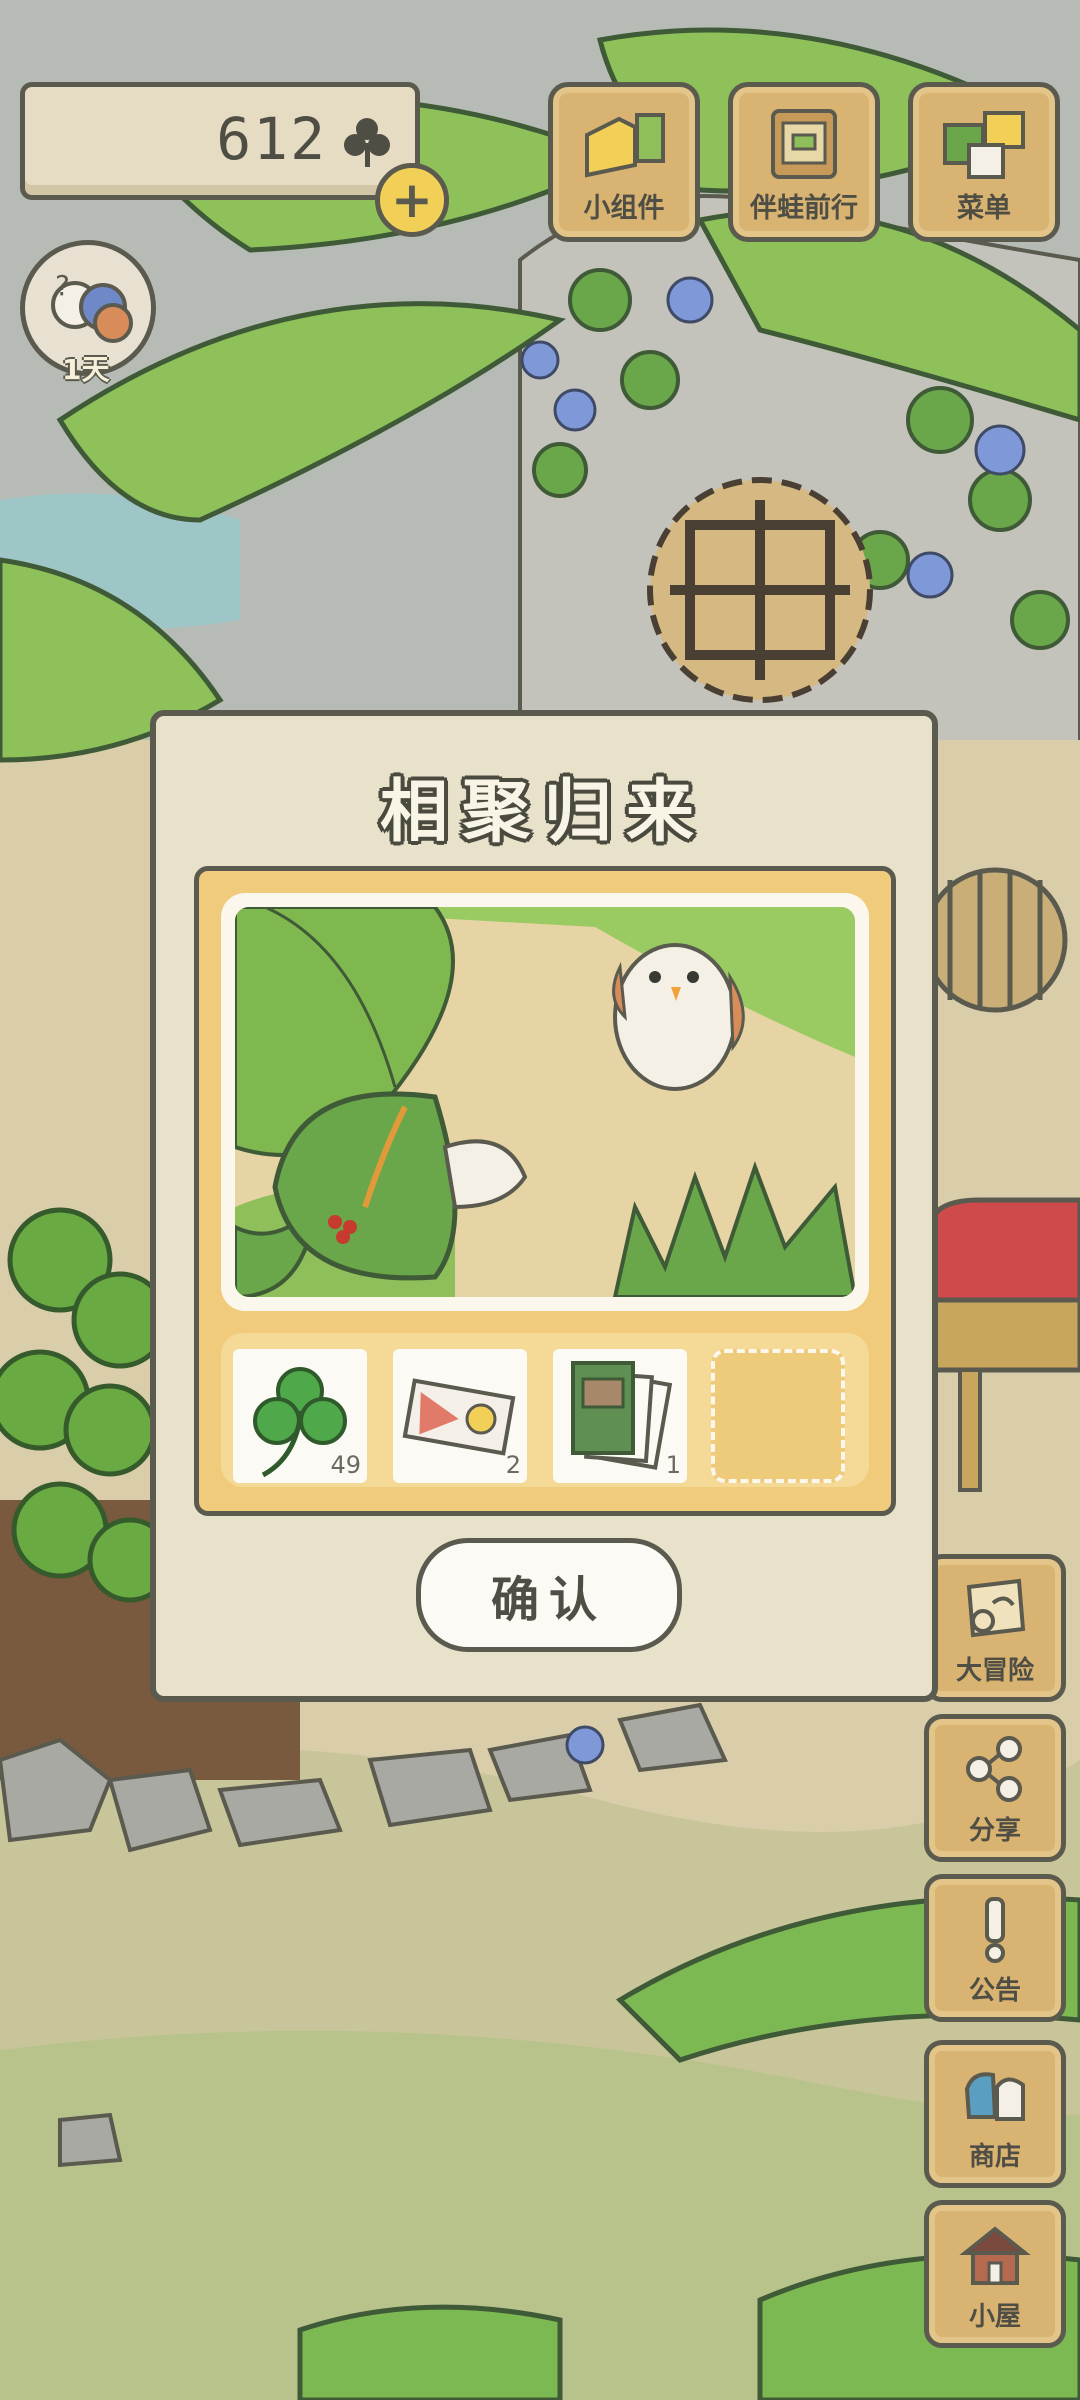 Image resolution: width=1080 pixels, height=2400 pixels. What do you see at coordinates (994, 2096) in the screenshot?
I see `shop-icon` at bounding box center [994, 2096].